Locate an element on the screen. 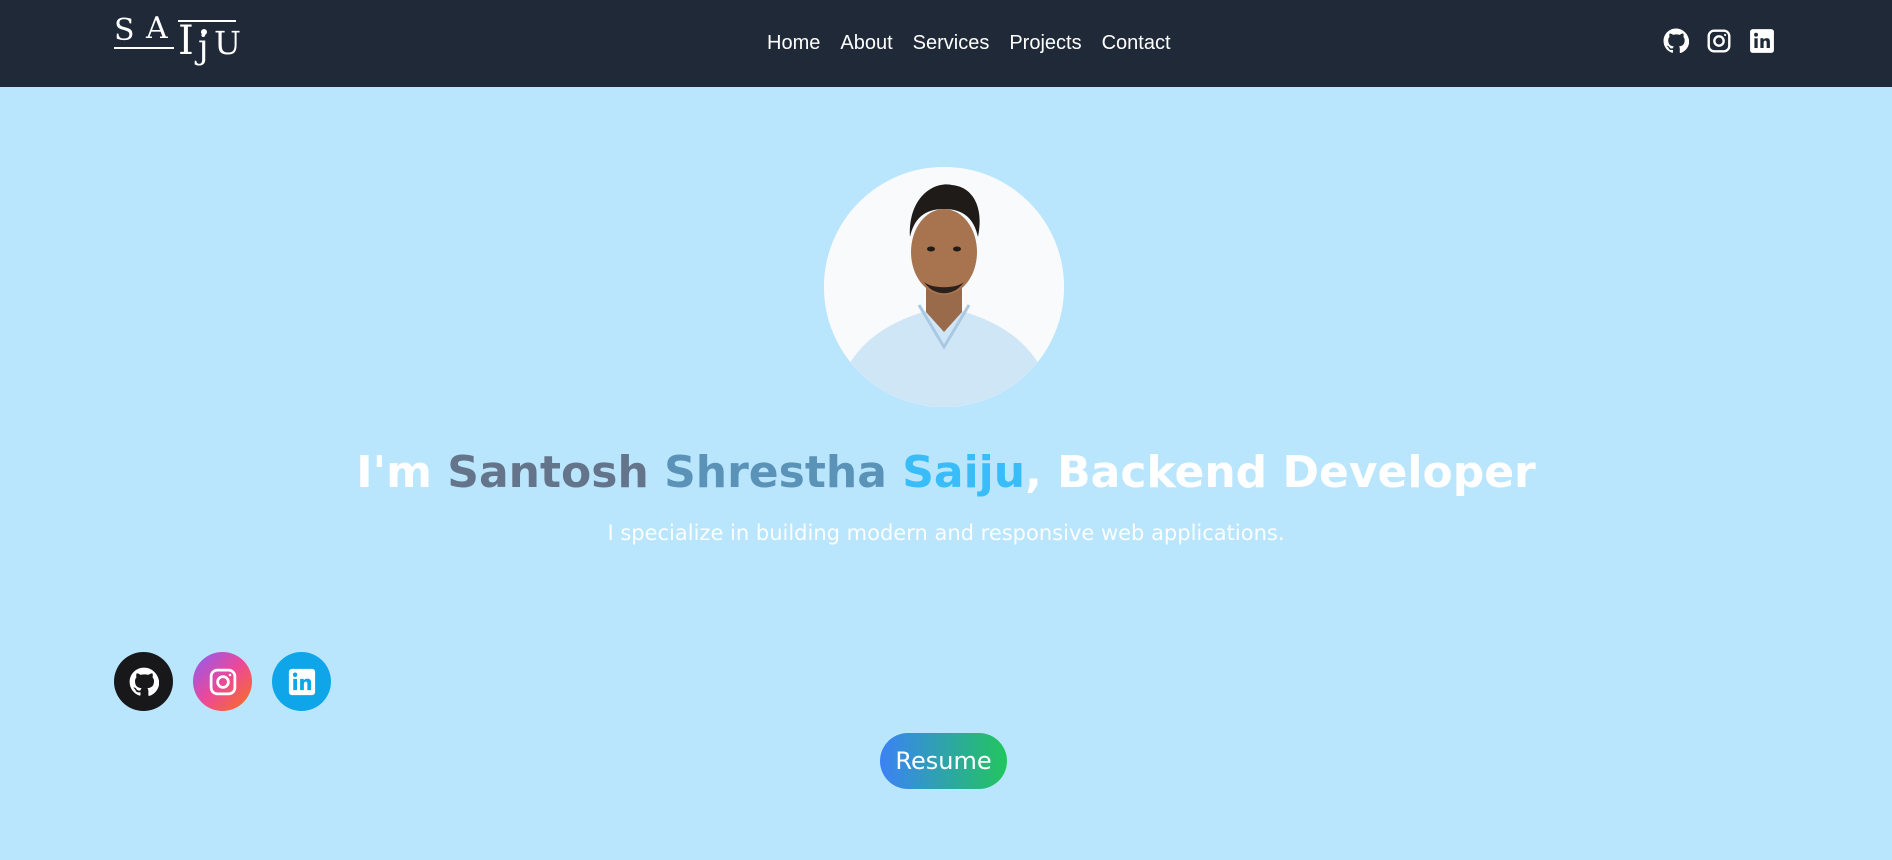 This screenshot has height=860, width=1892. name-middle: Shrestha is located at coordinates (775, 472).